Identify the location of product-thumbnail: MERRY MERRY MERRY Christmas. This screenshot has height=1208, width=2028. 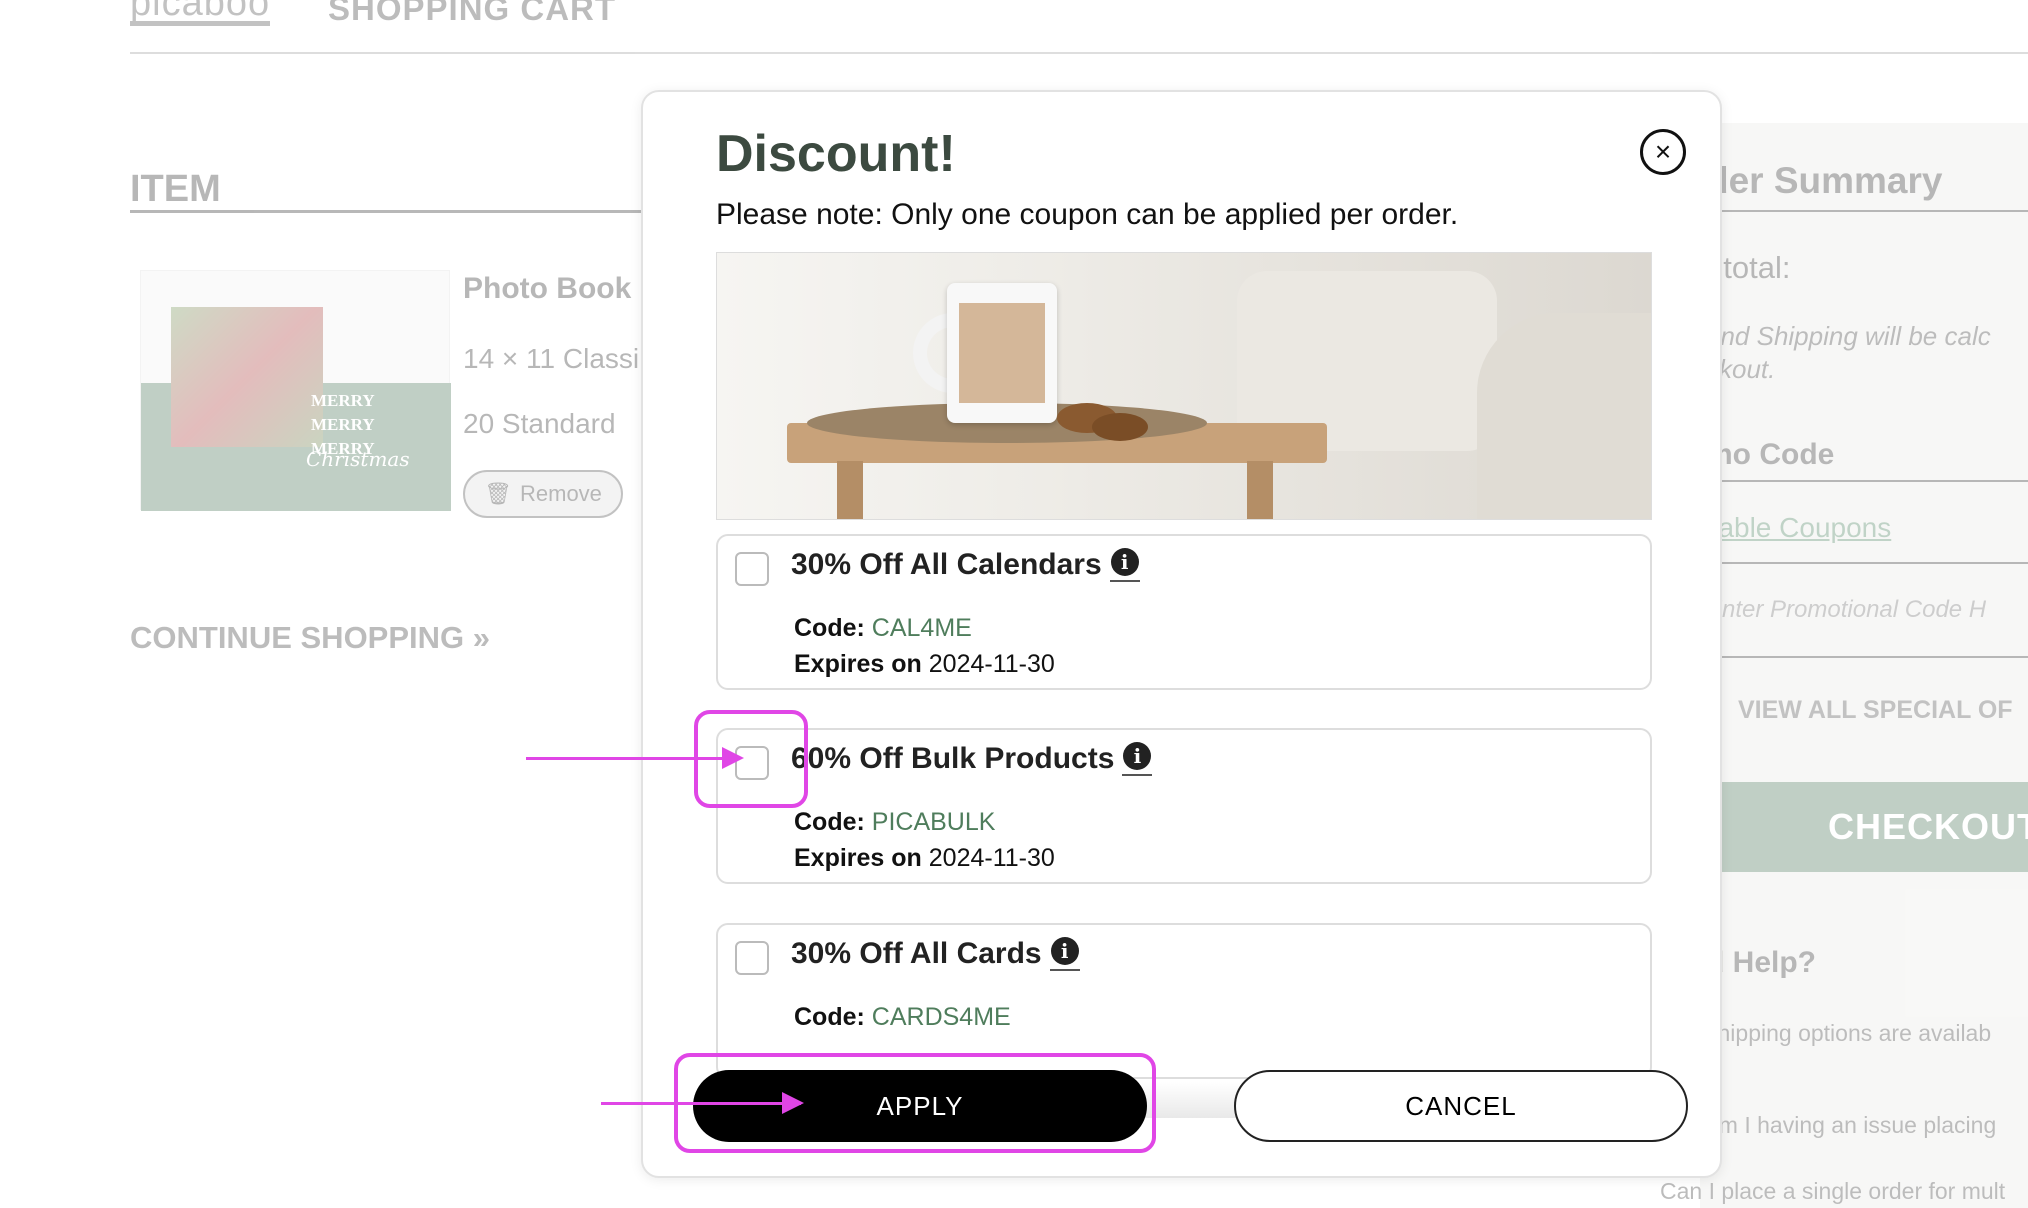
(295, 390).